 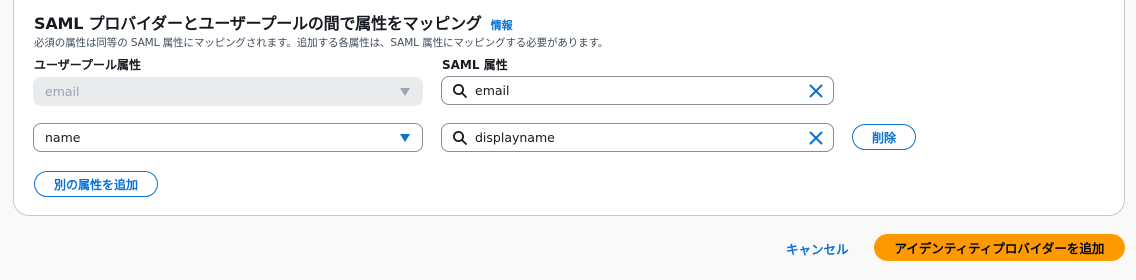 What do you see at coordinates (62, 91) in the screenshot?
I see `select-value: email` at bounding box center [62, 91].